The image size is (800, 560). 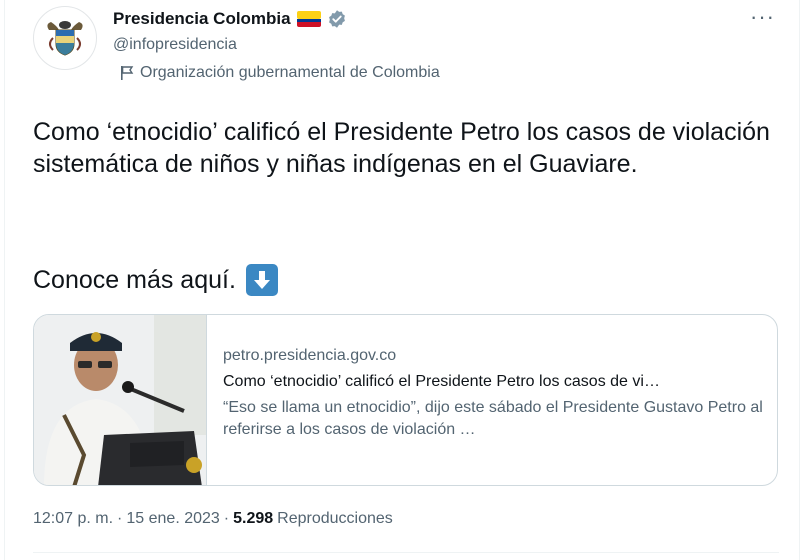 What do you see at coordinates (230, 31) in the screenshot?
I see `account-names: Presidencia Colombia @infopresidencia` at bounding box center [230, 31].